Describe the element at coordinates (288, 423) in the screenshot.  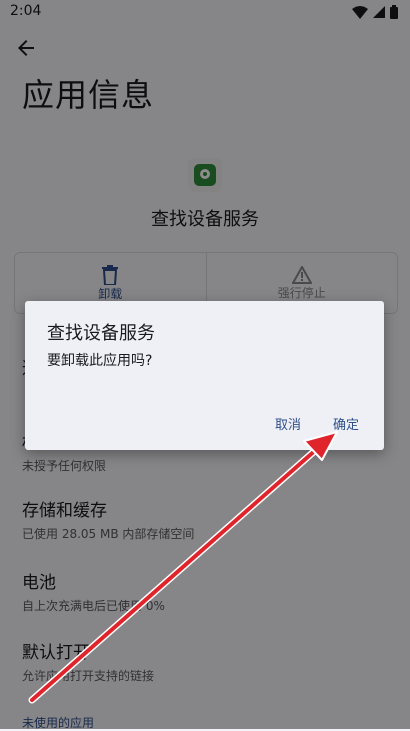
I see `cancel-button: 取消` at that location.